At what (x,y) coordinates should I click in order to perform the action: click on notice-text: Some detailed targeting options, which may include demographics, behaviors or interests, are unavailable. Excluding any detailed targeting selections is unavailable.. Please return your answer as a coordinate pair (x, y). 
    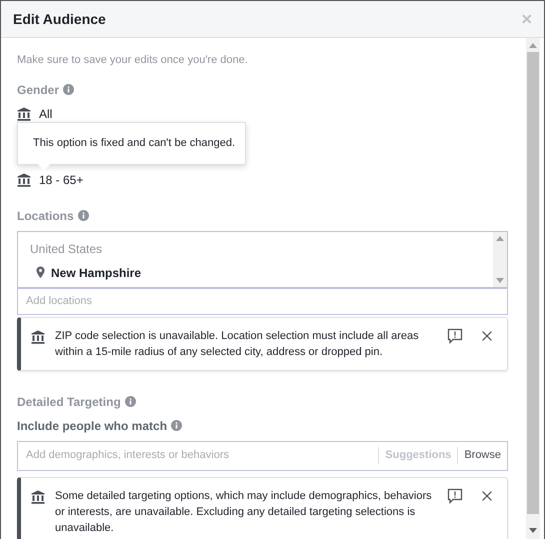
    Looking at the image, I should click on (244, 512).